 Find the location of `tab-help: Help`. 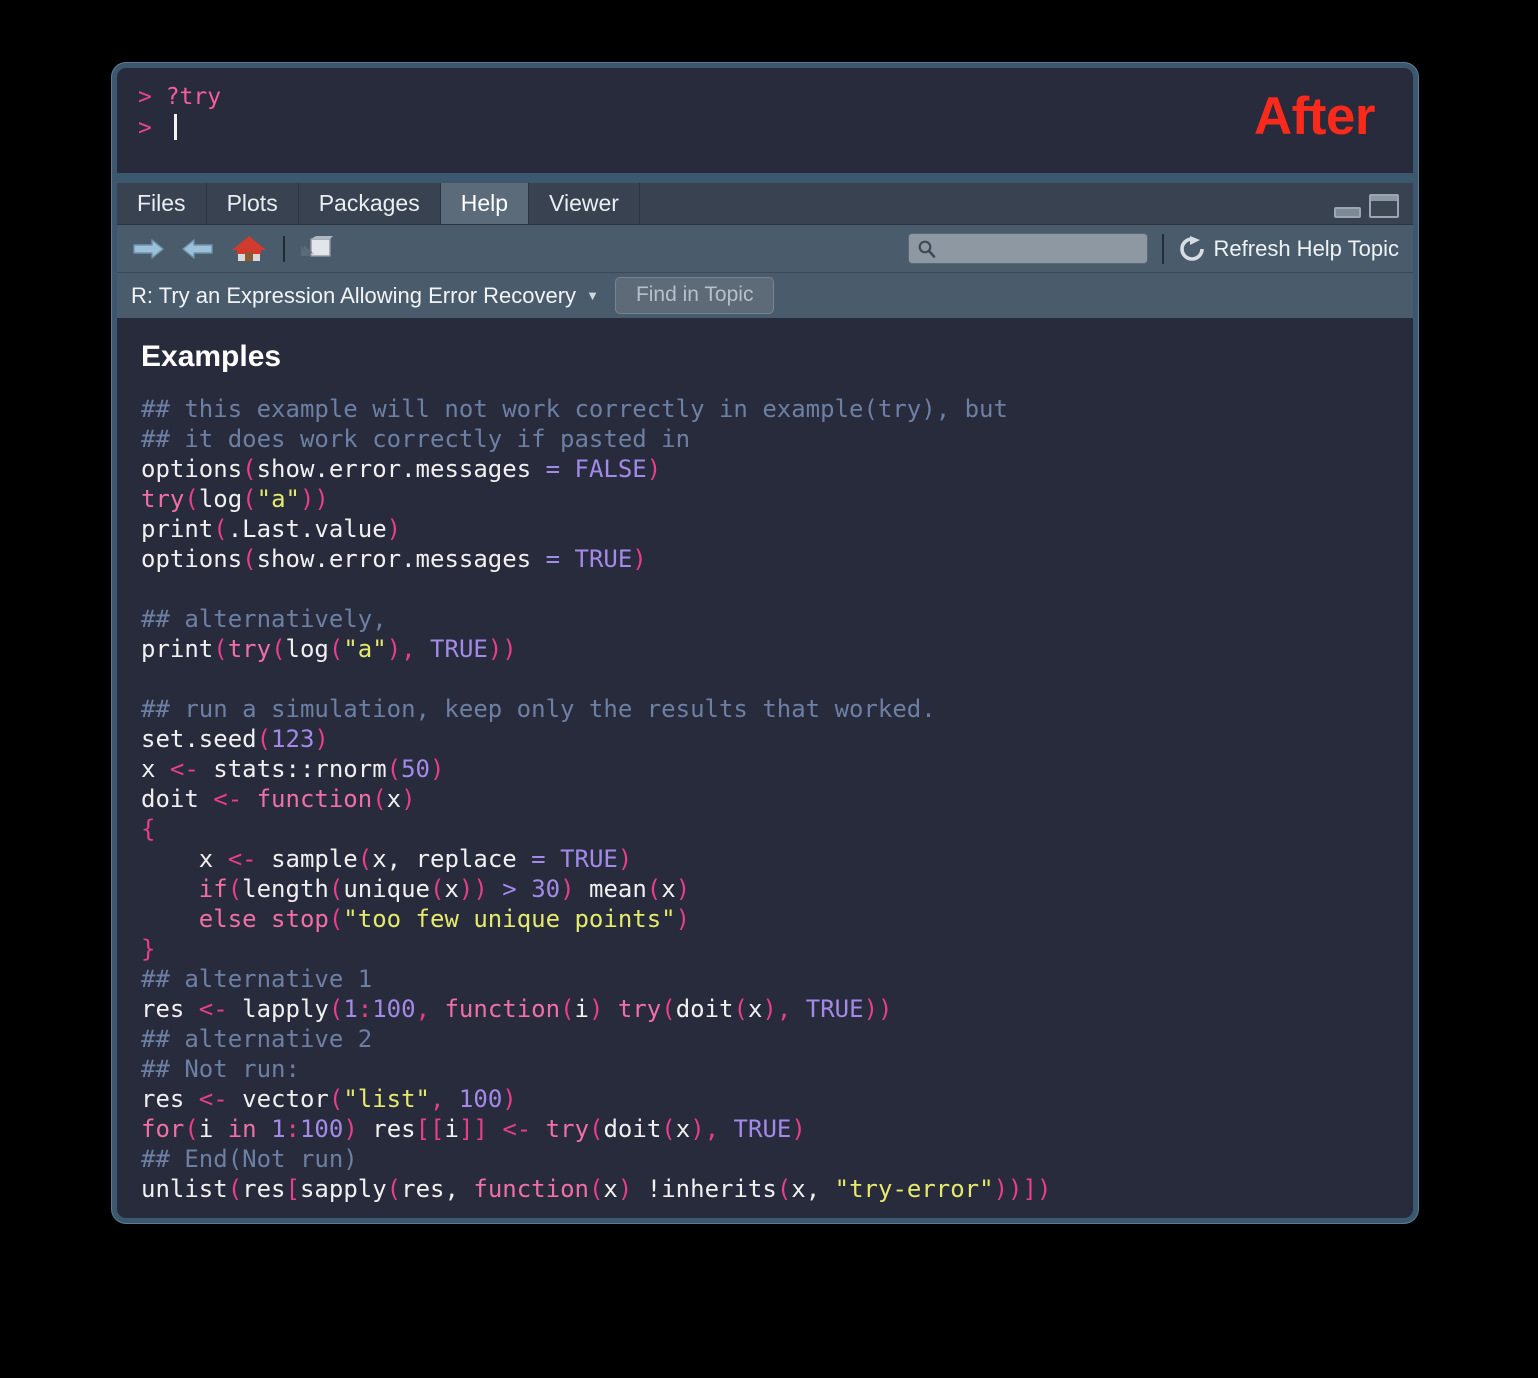

tab-help: Help is located at coordinates (485, 203).